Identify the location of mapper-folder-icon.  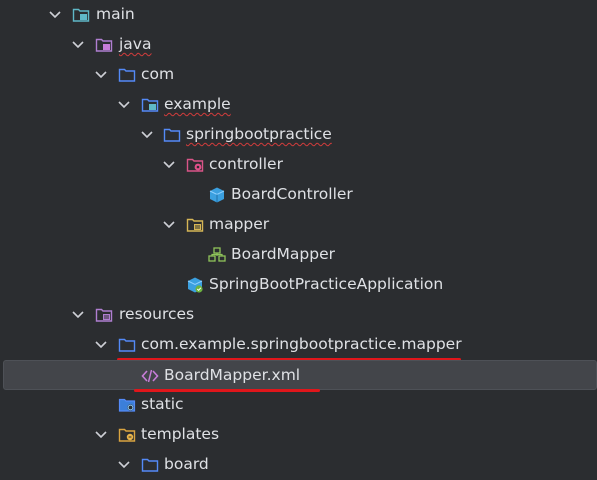
(195, 225).